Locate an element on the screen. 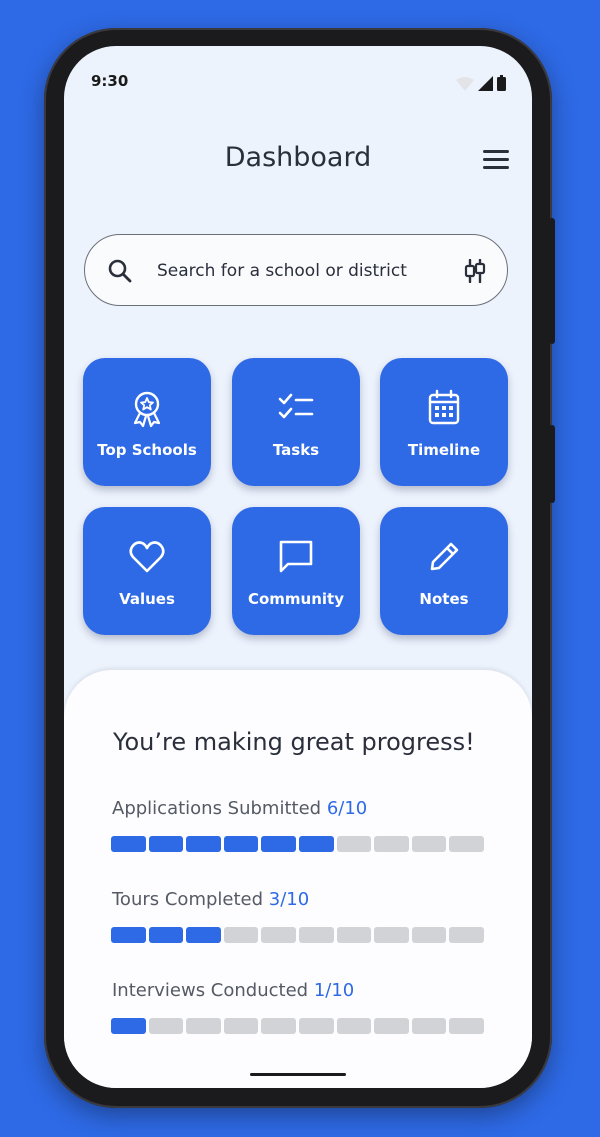 The image size is (600, 1137). search-bar is located at coordinates (296, 270).